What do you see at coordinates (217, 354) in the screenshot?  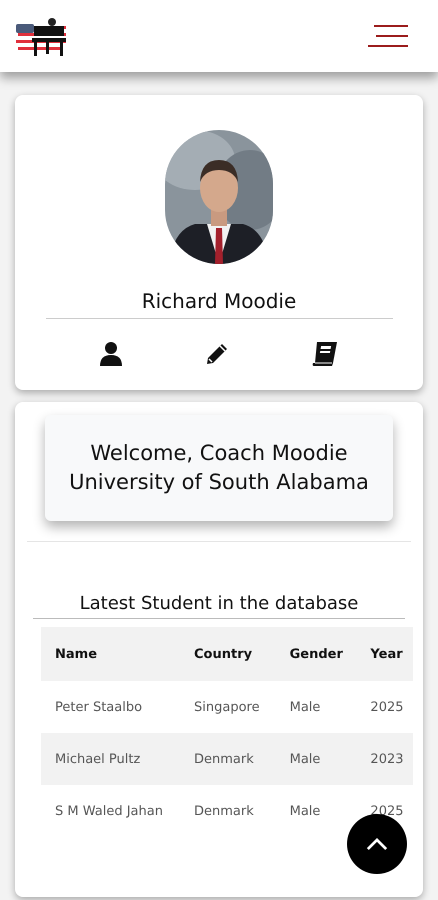 I see `pencil-icon` at bounding box center [217, 354].